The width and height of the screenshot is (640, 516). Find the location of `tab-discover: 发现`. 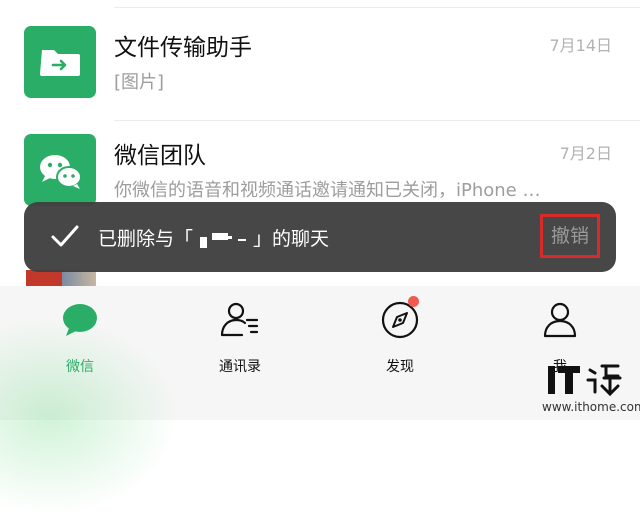

tab-discover: 发现 is located at coordinates (400, 338).